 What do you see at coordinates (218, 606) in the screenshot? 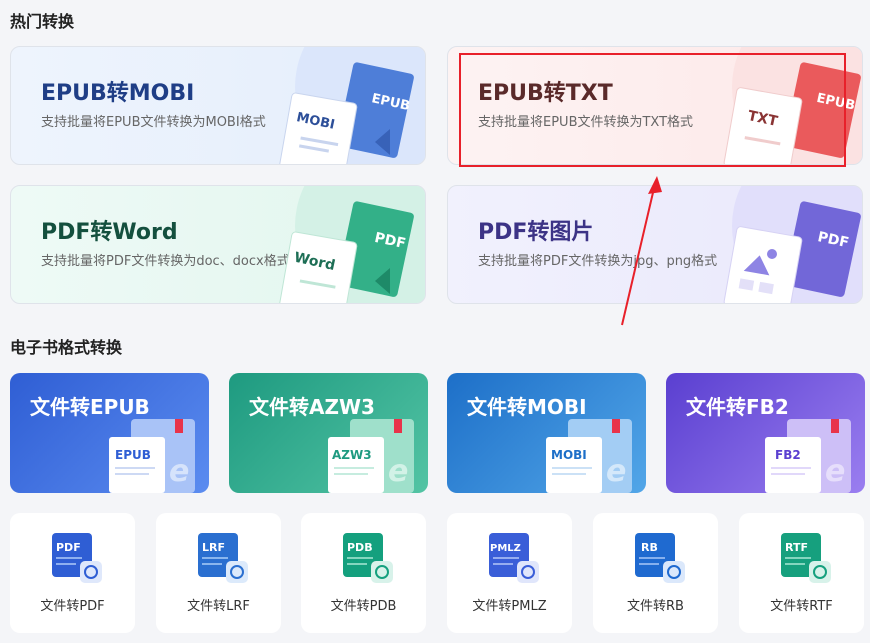
I see `tile-label: 文件转LRF` at bounding box center [218, 606].